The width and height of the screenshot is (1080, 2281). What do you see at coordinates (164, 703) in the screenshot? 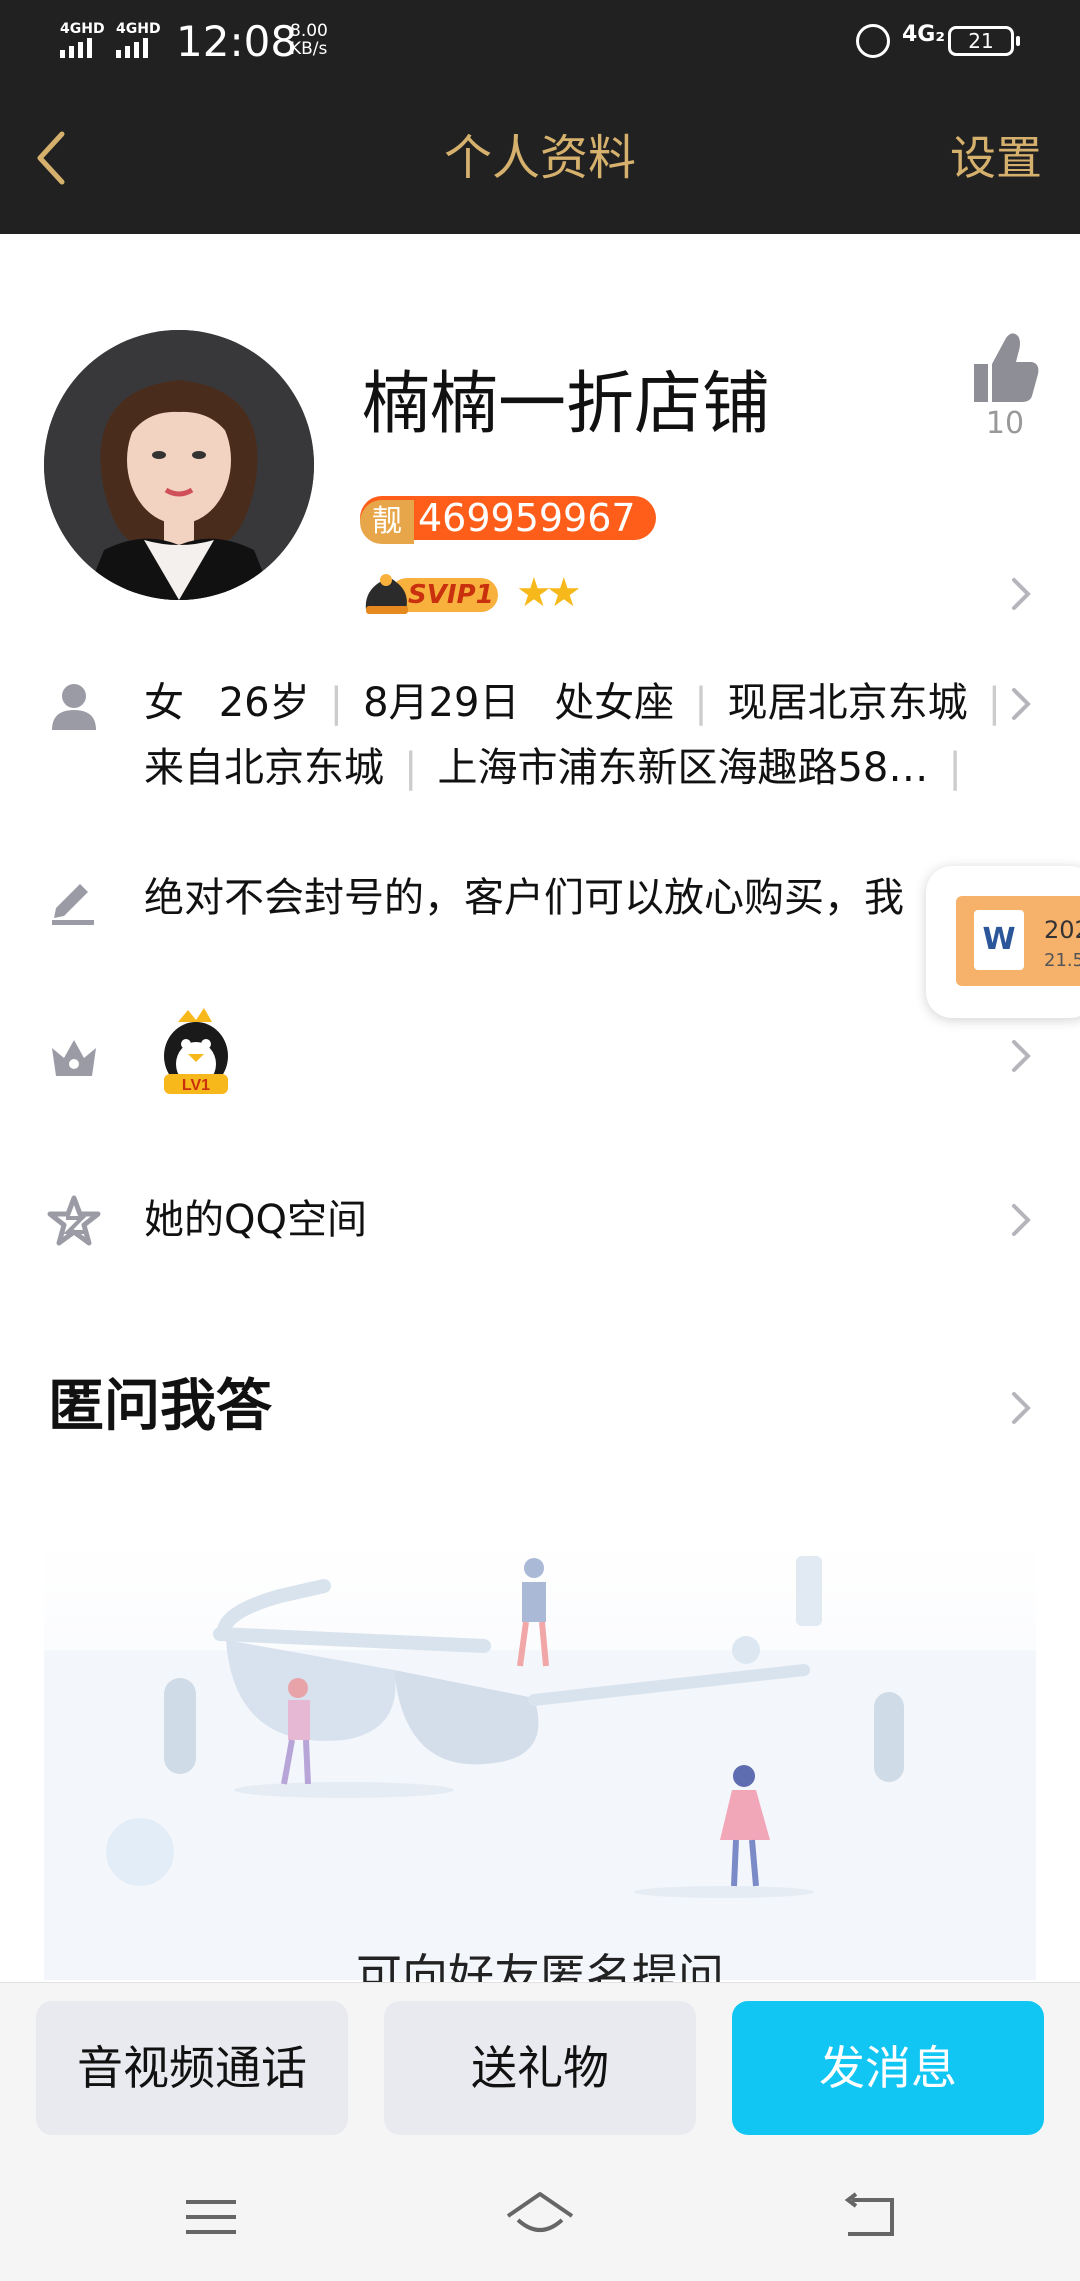
I see `gender: 女` at bounding box center [164, 703].